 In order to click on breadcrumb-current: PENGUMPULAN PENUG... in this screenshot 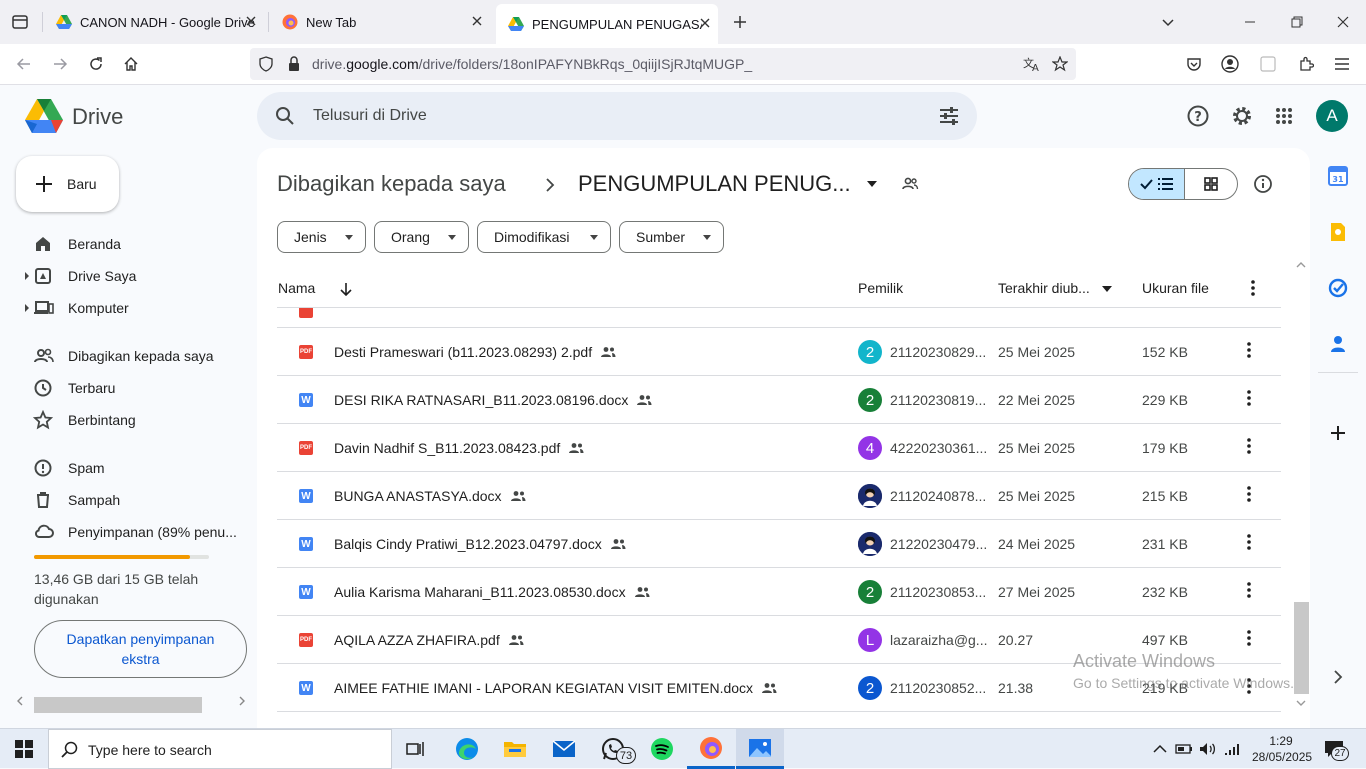, I will do `click(714, 184)`.